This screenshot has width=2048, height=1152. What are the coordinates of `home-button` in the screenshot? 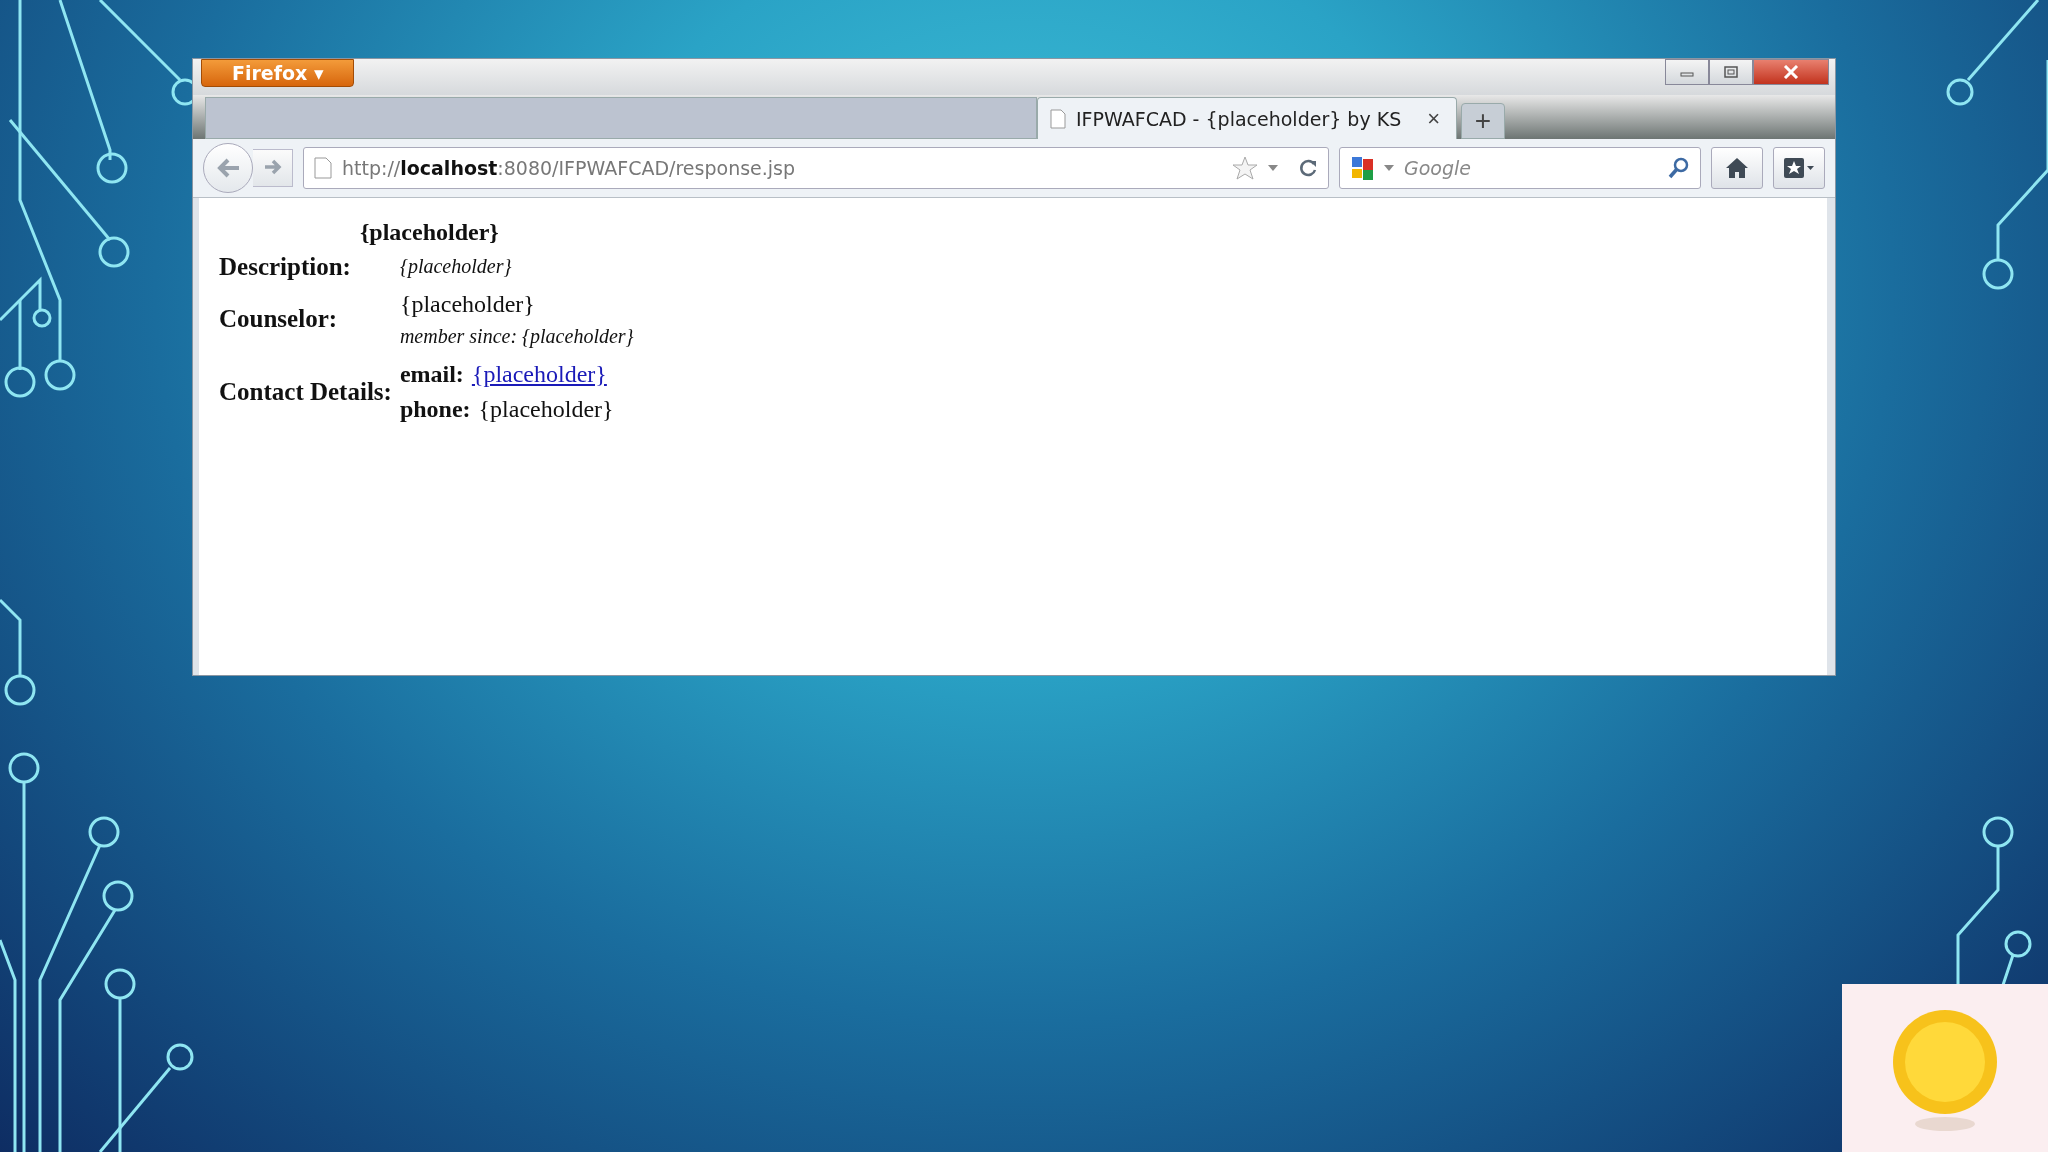 It's located at (1737, 168).